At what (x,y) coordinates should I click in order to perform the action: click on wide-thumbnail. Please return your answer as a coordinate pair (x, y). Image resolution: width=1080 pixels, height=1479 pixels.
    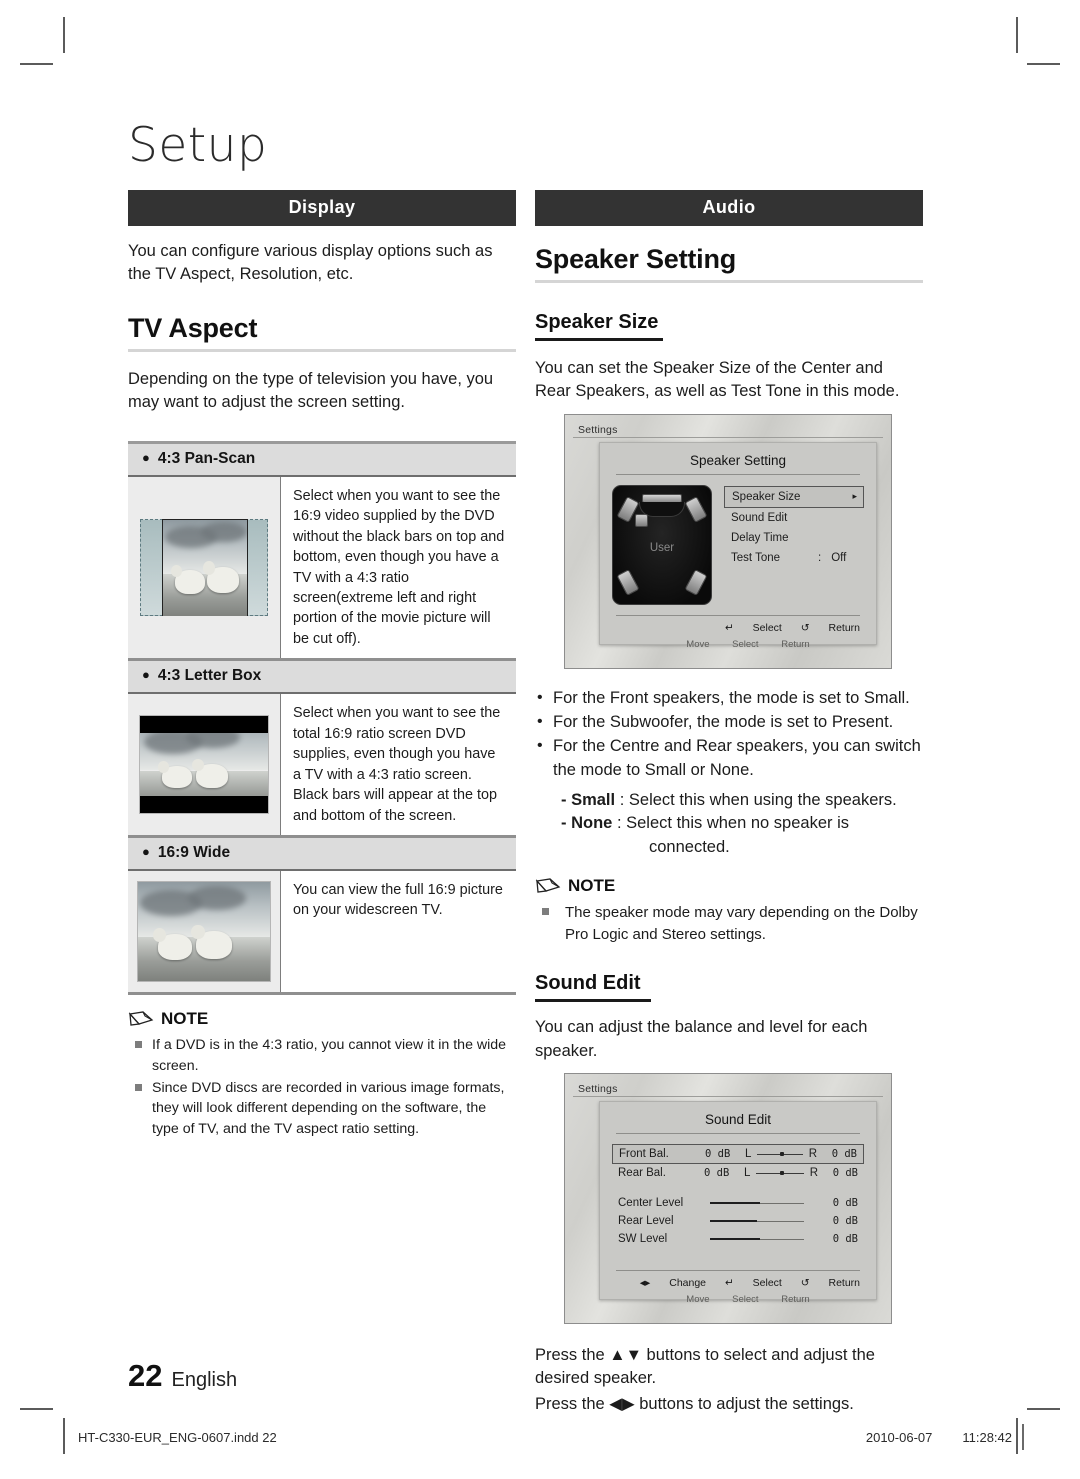
    Looking at the image, I should click on (204, 932).